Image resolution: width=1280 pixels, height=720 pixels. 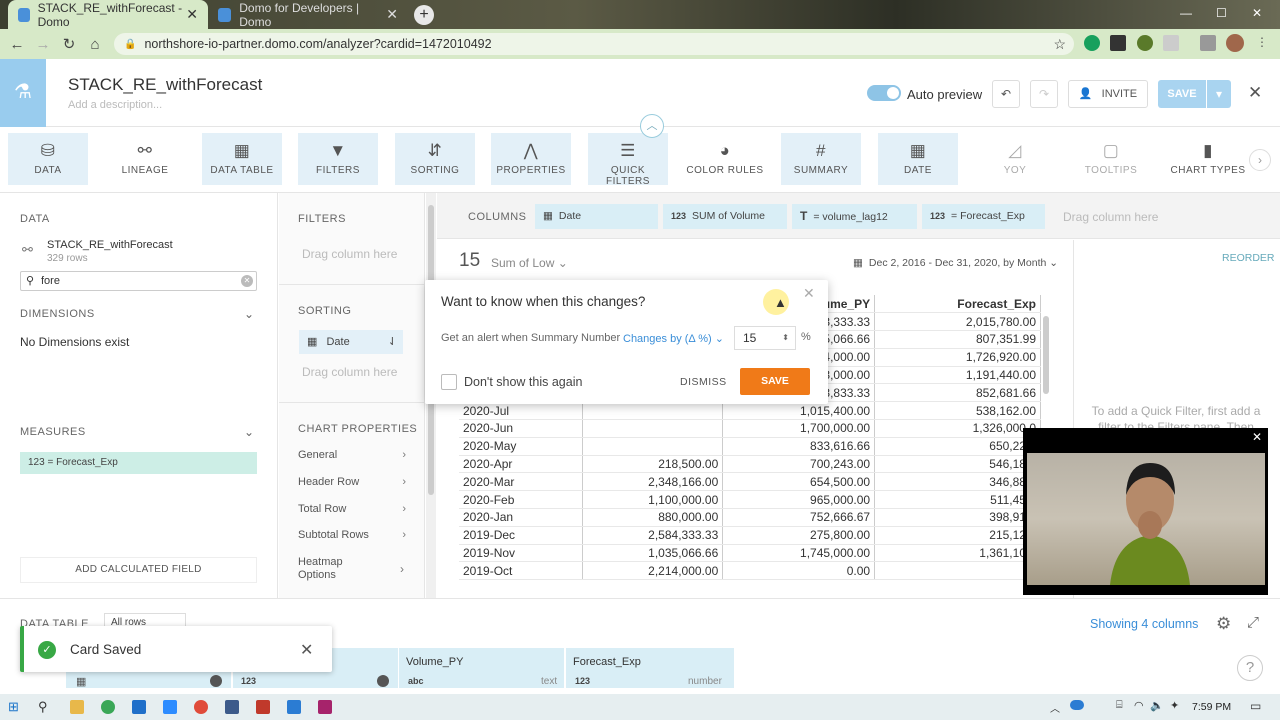 What do you see at coordinates (854, 216) in the screenshot?
I see `column-pill-volume-lag12: T = volume_lag12` at bounding box center [854, 216].